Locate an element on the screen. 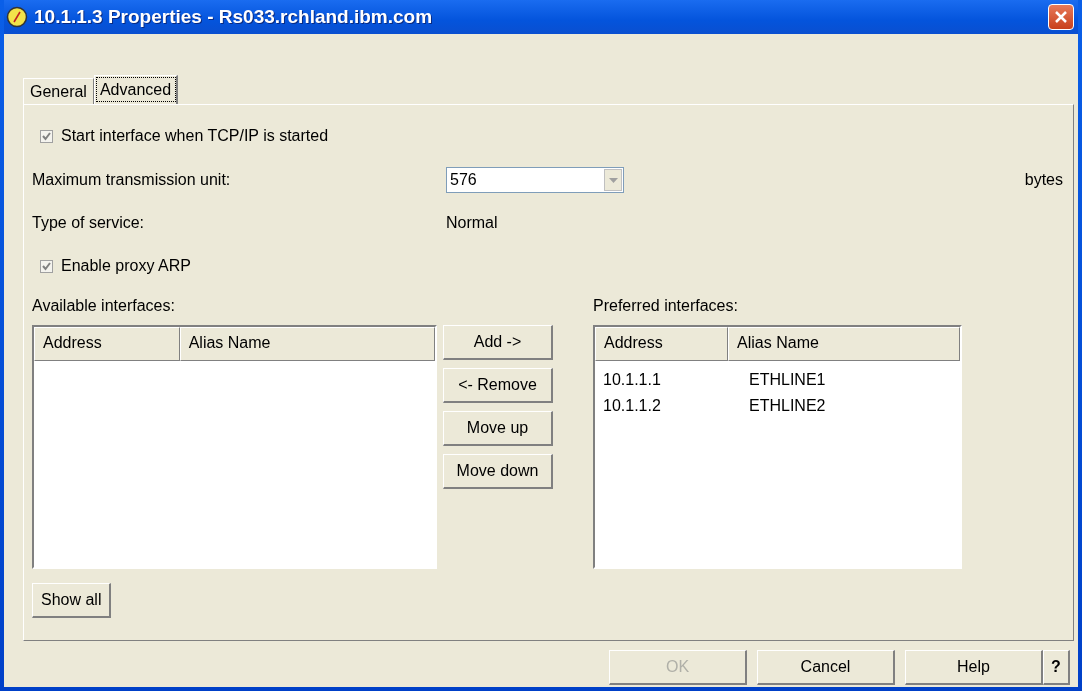 The height and width of the screenshot is (691, 1082). list-button: Move down is located at coordinates (498, 471).